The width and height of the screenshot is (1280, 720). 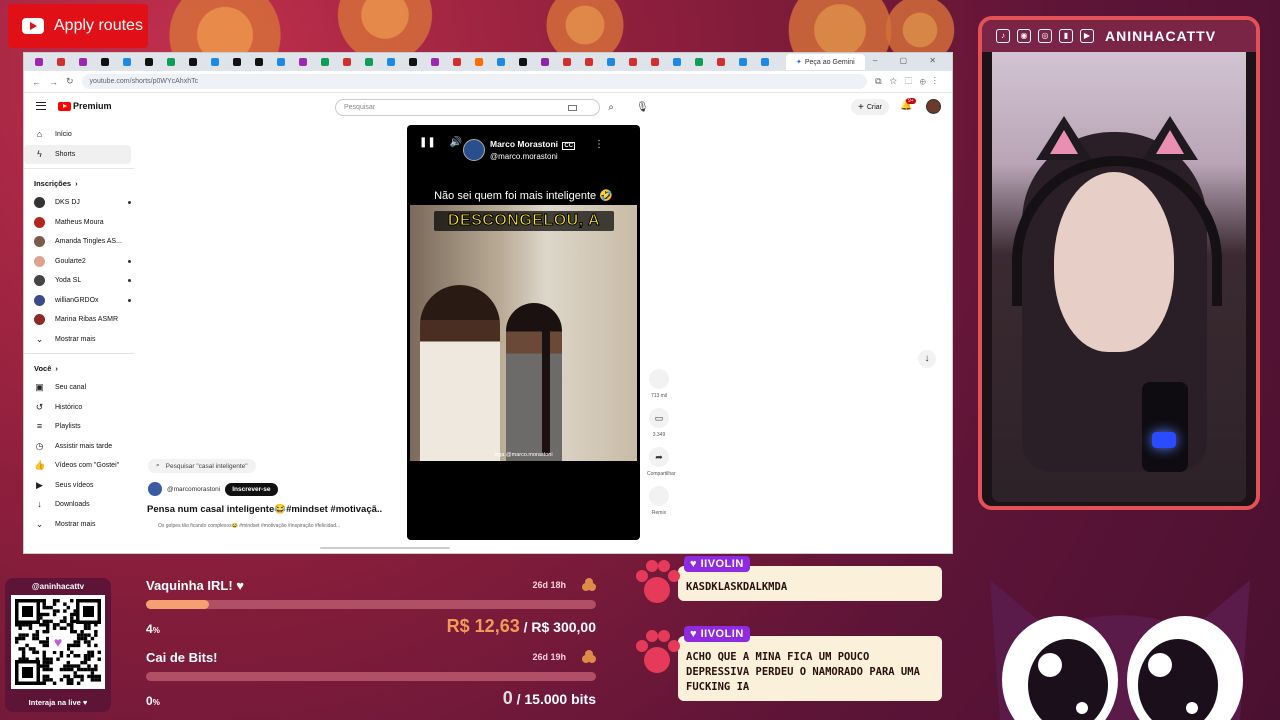 What do you see at coordinates (71, 388) in the screenshot?
I see `sidebar-item-label: Seu canal` at bounding box center [71, 388].